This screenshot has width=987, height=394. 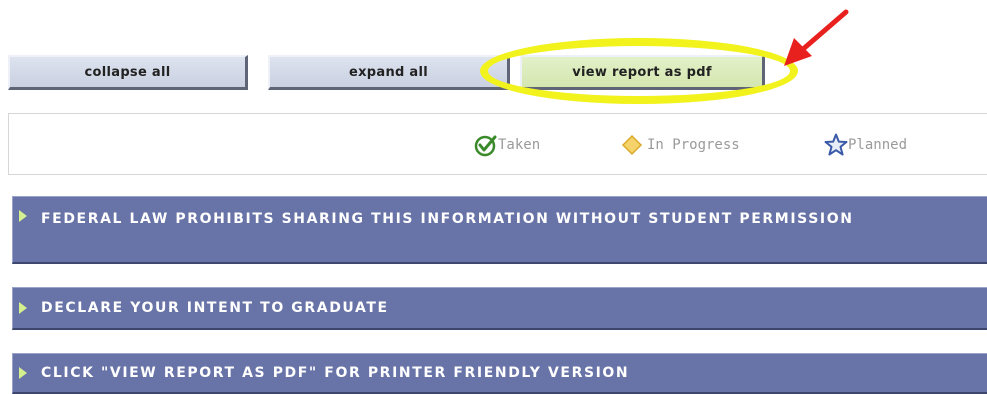 I want to click on legend-taken-label: Taken, so click(x=519, y=145).